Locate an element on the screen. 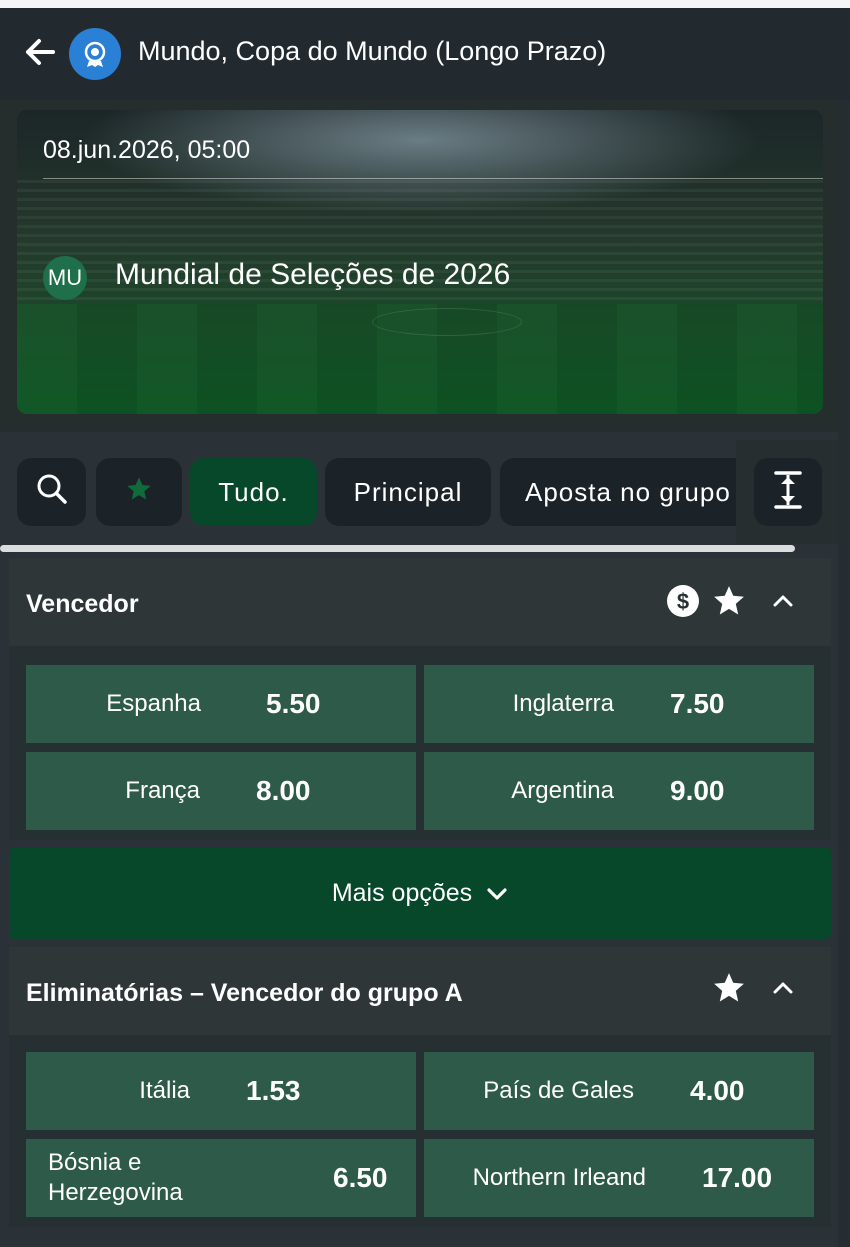  selection-name: Northern Irleand is located at coordinates (559, 1177).